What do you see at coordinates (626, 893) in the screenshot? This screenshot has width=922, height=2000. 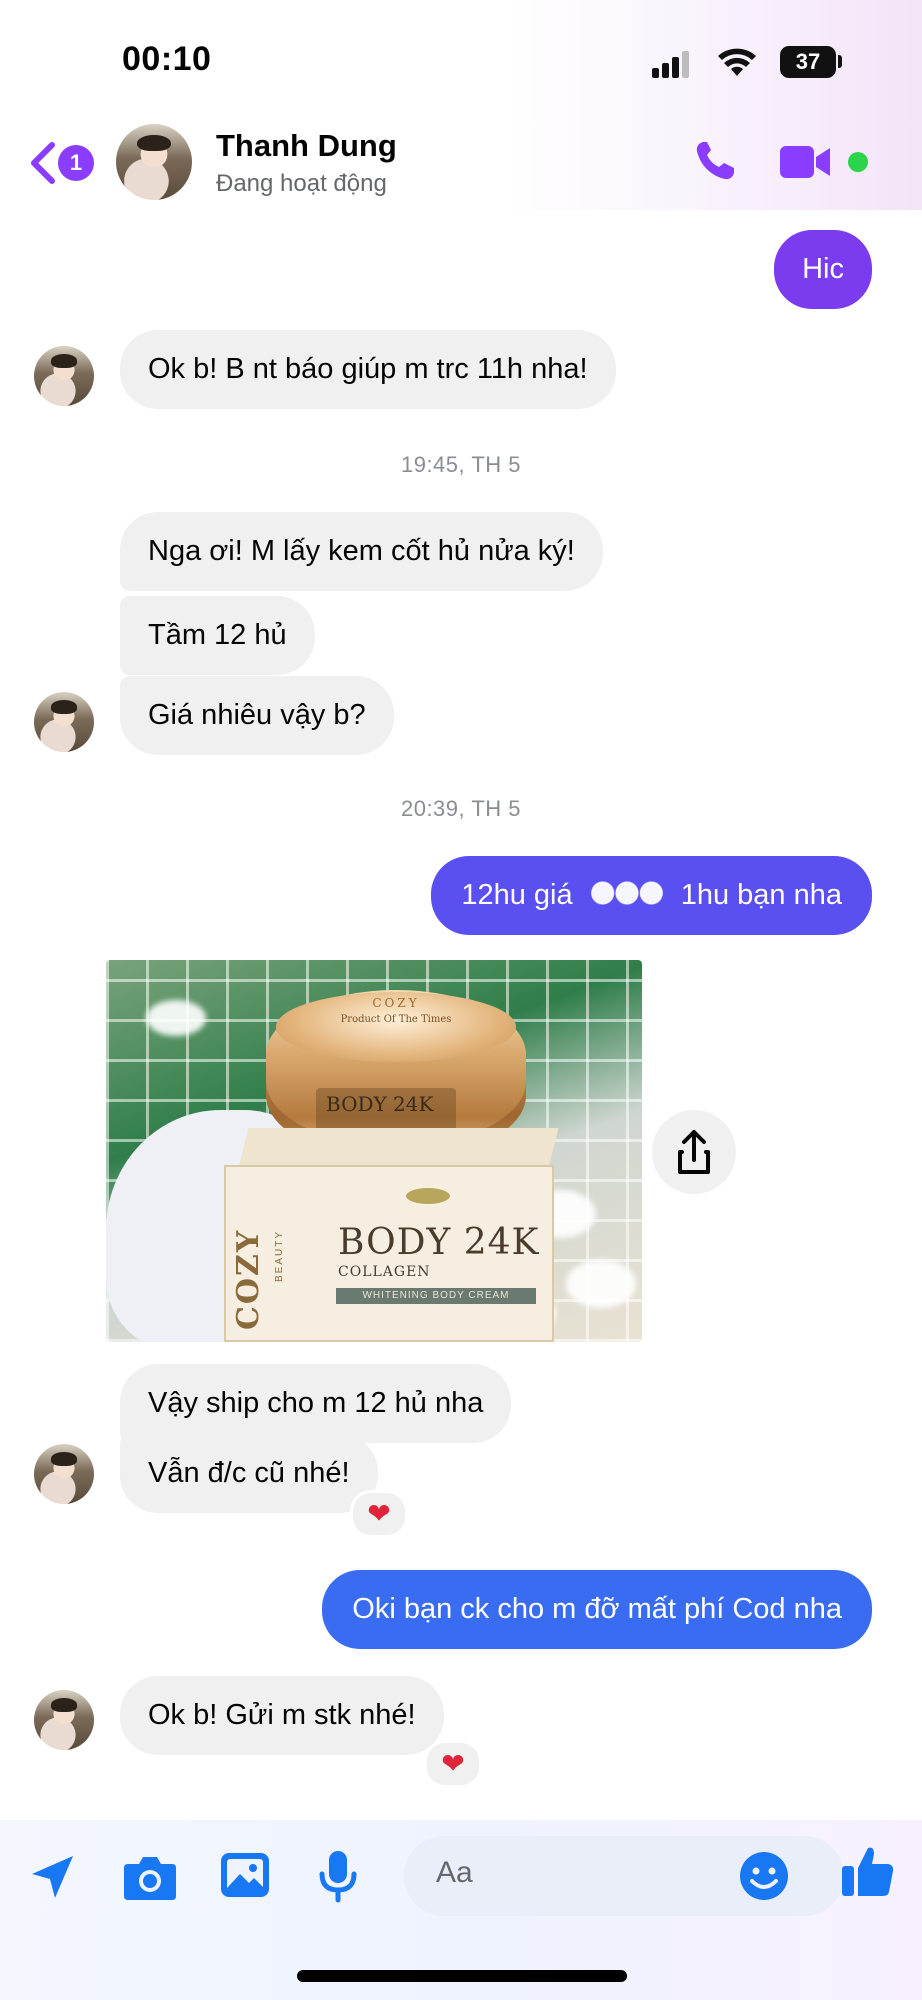 I see `redacted-price` at bounding box center [626, 893].